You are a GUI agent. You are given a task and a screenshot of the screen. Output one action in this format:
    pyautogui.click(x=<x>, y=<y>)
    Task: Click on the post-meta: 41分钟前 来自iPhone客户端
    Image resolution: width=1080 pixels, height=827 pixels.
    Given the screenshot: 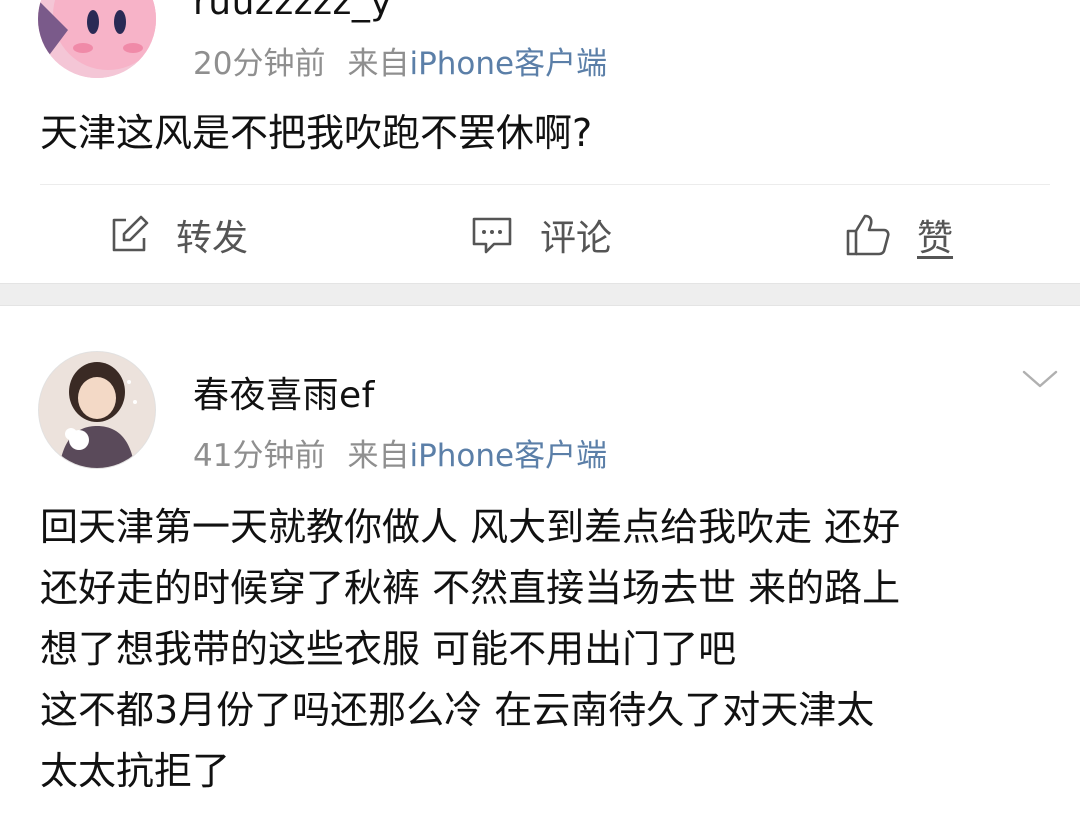 What is the action you would take?
    pyautogui.click(x=400, y=452)
    